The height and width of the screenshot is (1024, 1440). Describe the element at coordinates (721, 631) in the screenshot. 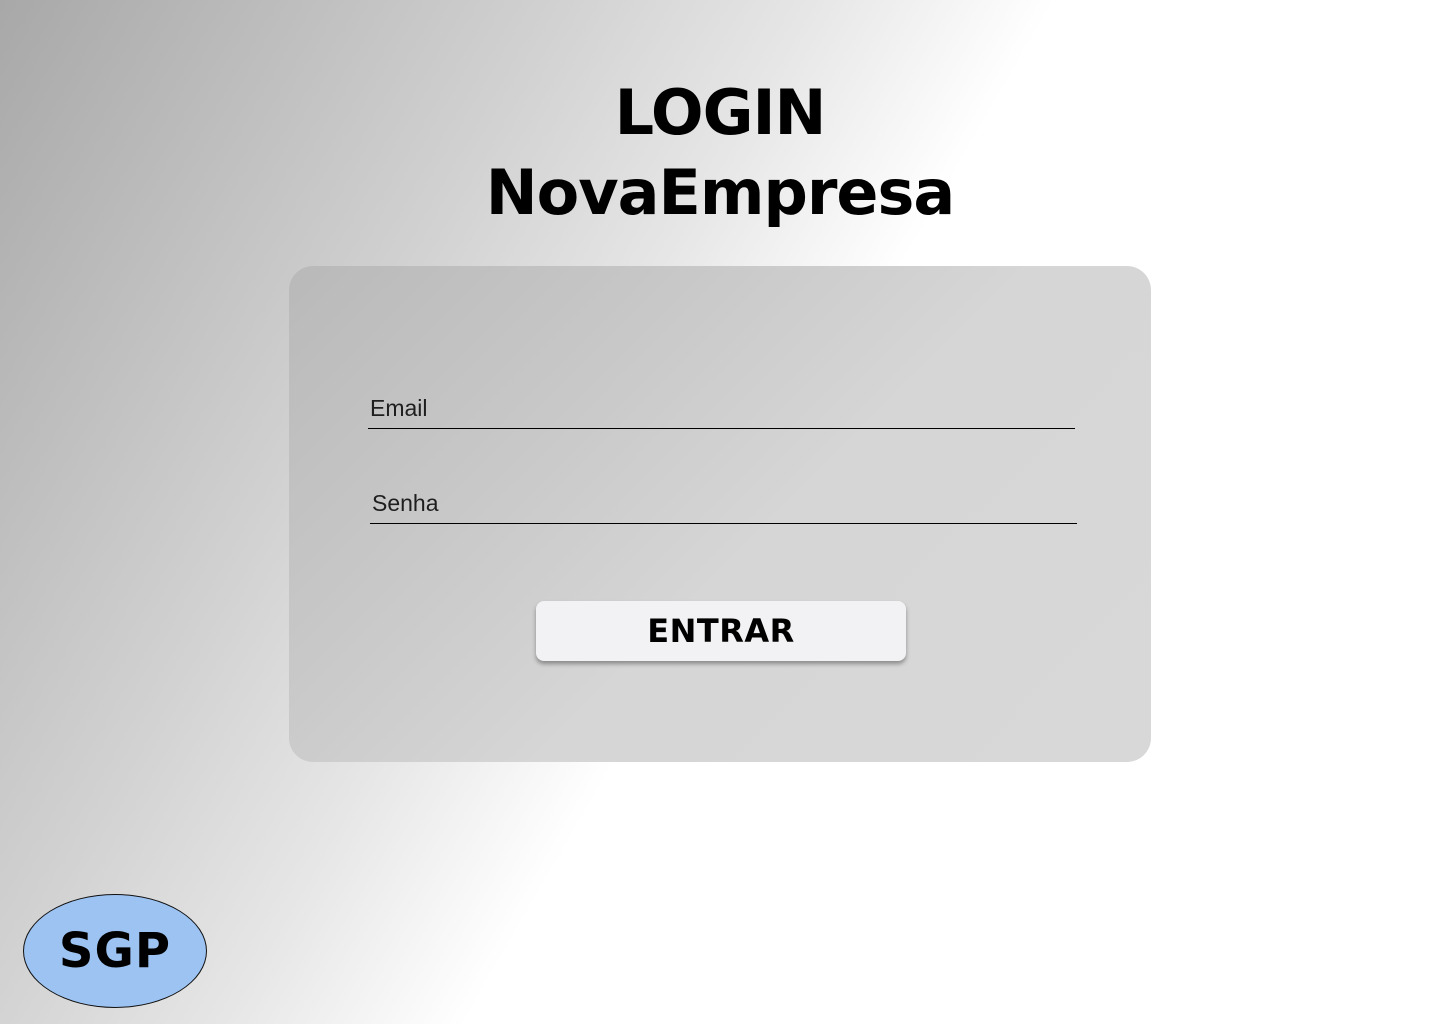

I see `login-button: ENTRAR` at that location.